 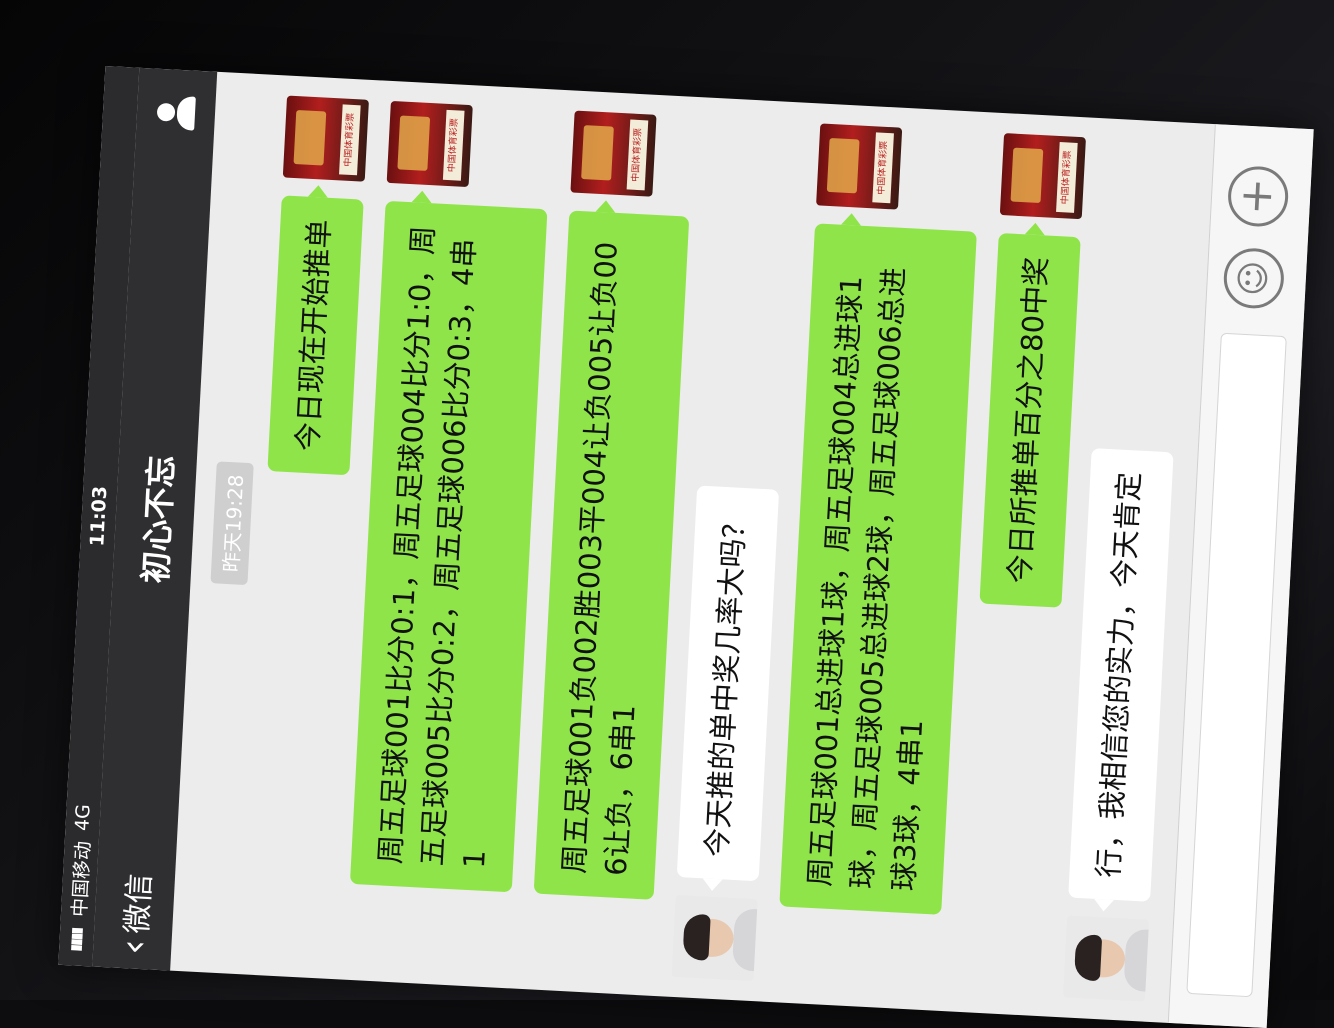 What do you see at coordinates (166, 112) in the screenshot?
I see `person-icon-head` at bounding box center [166, 112].